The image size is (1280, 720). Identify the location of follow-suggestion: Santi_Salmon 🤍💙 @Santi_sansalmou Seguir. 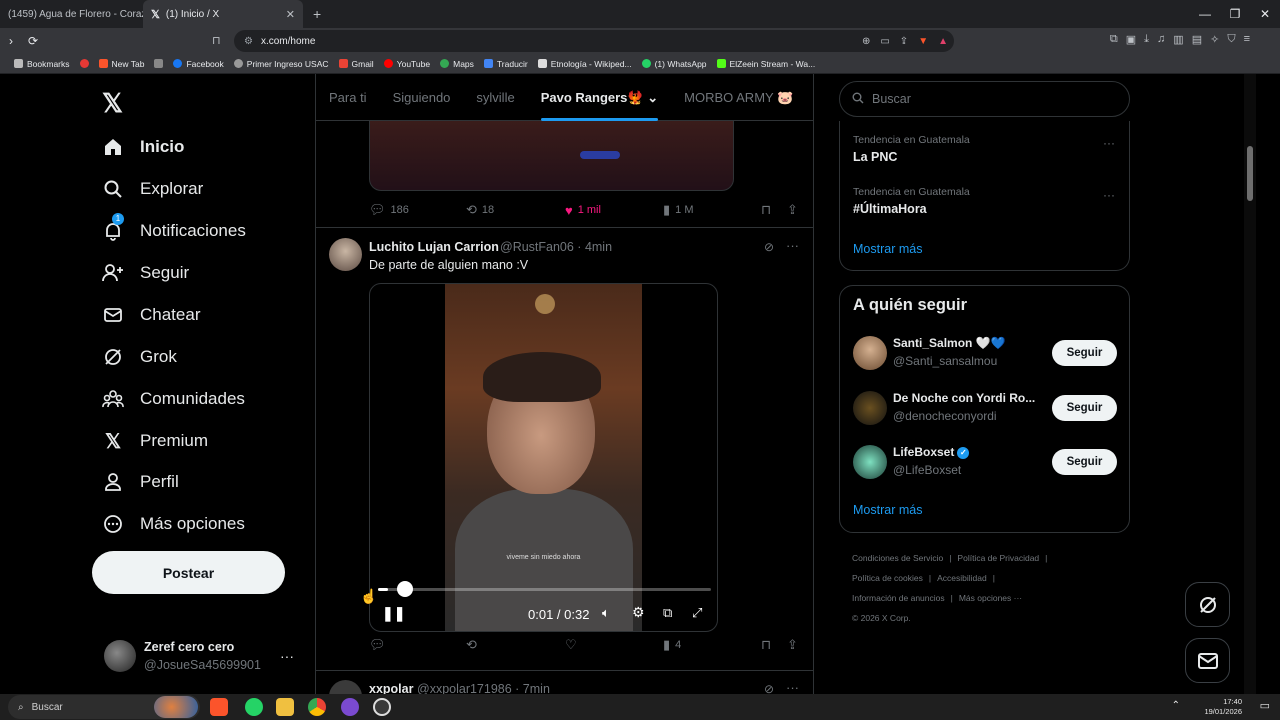
(988, 356).